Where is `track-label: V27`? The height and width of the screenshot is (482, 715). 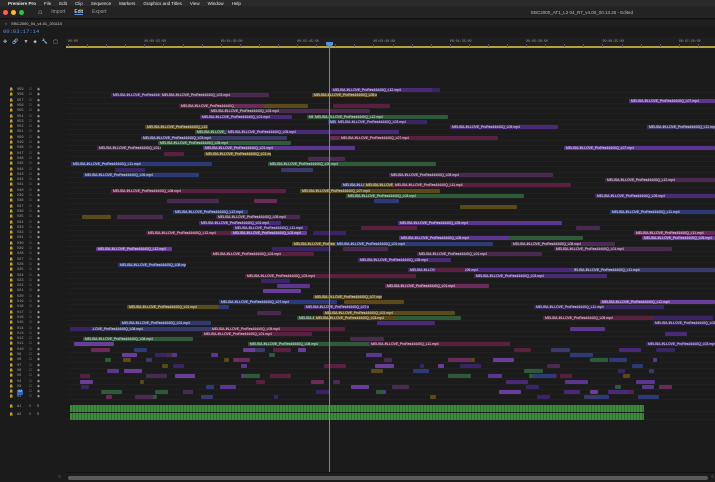 track-label: V27 is located at coordinates (20, 260).